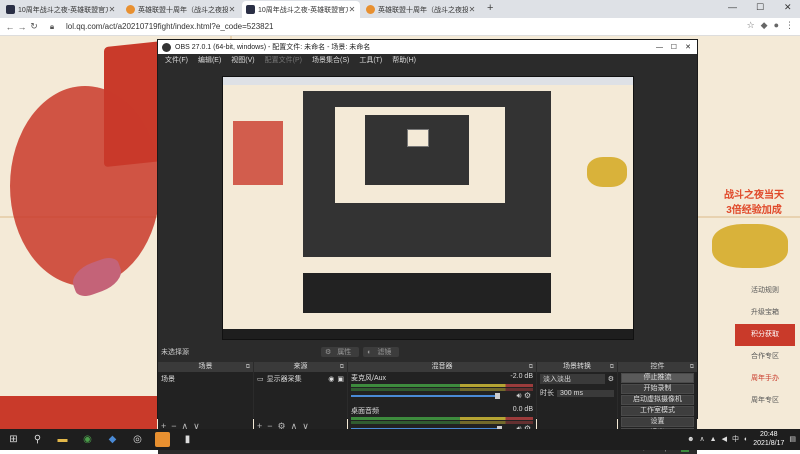 This screenshot has height=454, width=800. What do you see at coordinates (789, 25) in the screenshot?
I see `menu-icon: ⋮` at bounding box center [789, 25].